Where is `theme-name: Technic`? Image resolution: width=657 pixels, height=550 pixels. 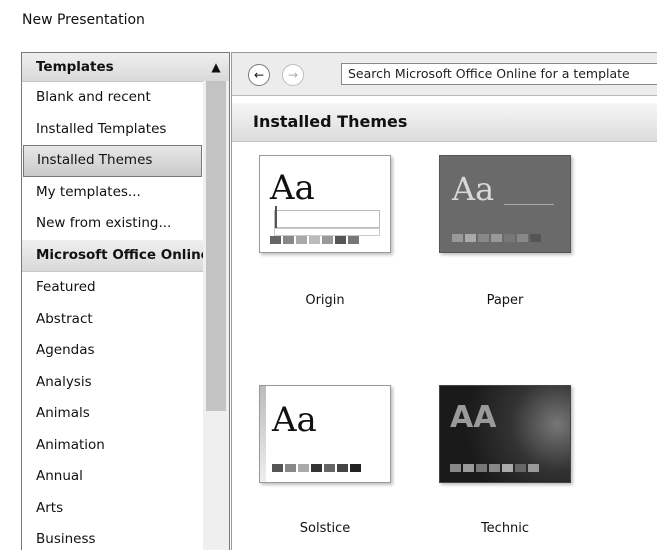
theme-name: Technic is located at coordinates (505, 528).